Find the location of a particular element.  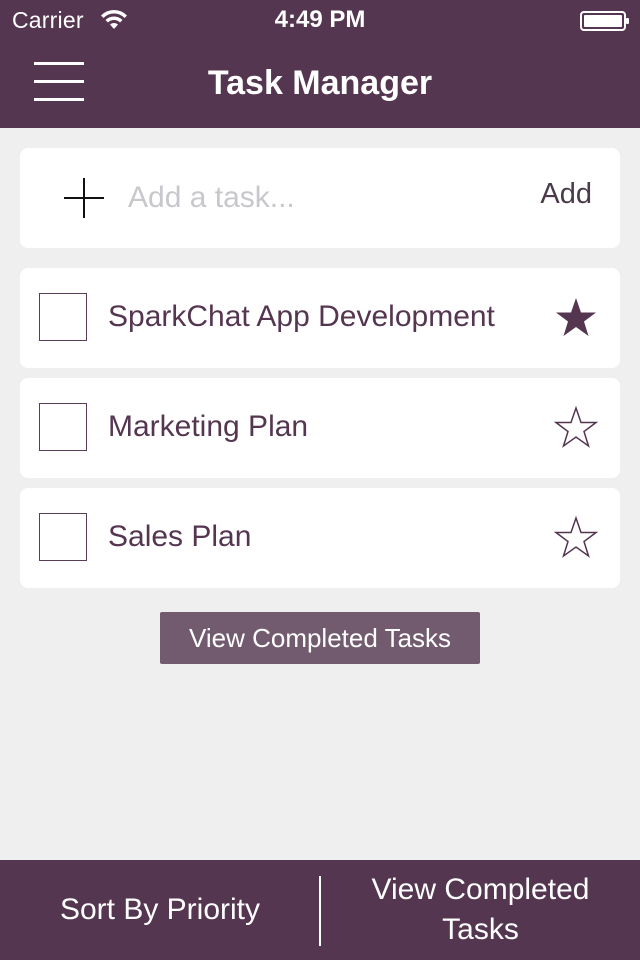

status-bar: Carrier 4:49 PM is located at coordinates (320, 20).